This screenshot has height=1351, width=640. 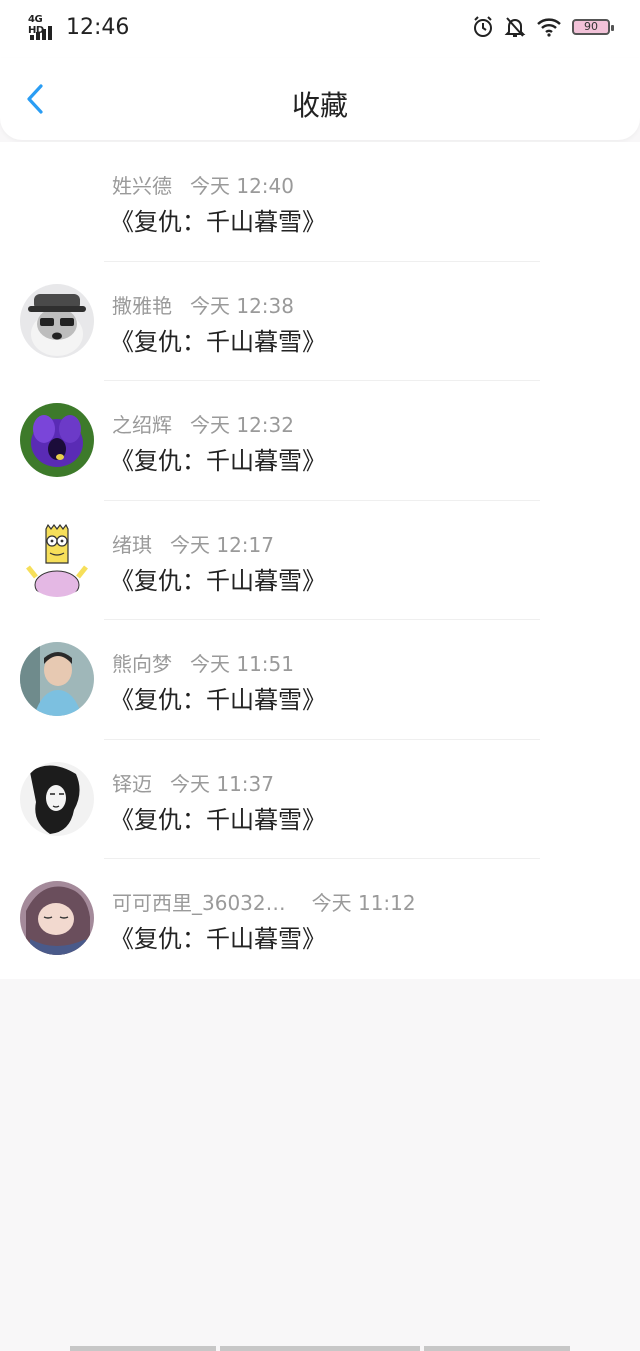 I want to click on list-item: 铎迈 今天 11:37 《复仇：千山暮雪》, so click(x=320, y=799).